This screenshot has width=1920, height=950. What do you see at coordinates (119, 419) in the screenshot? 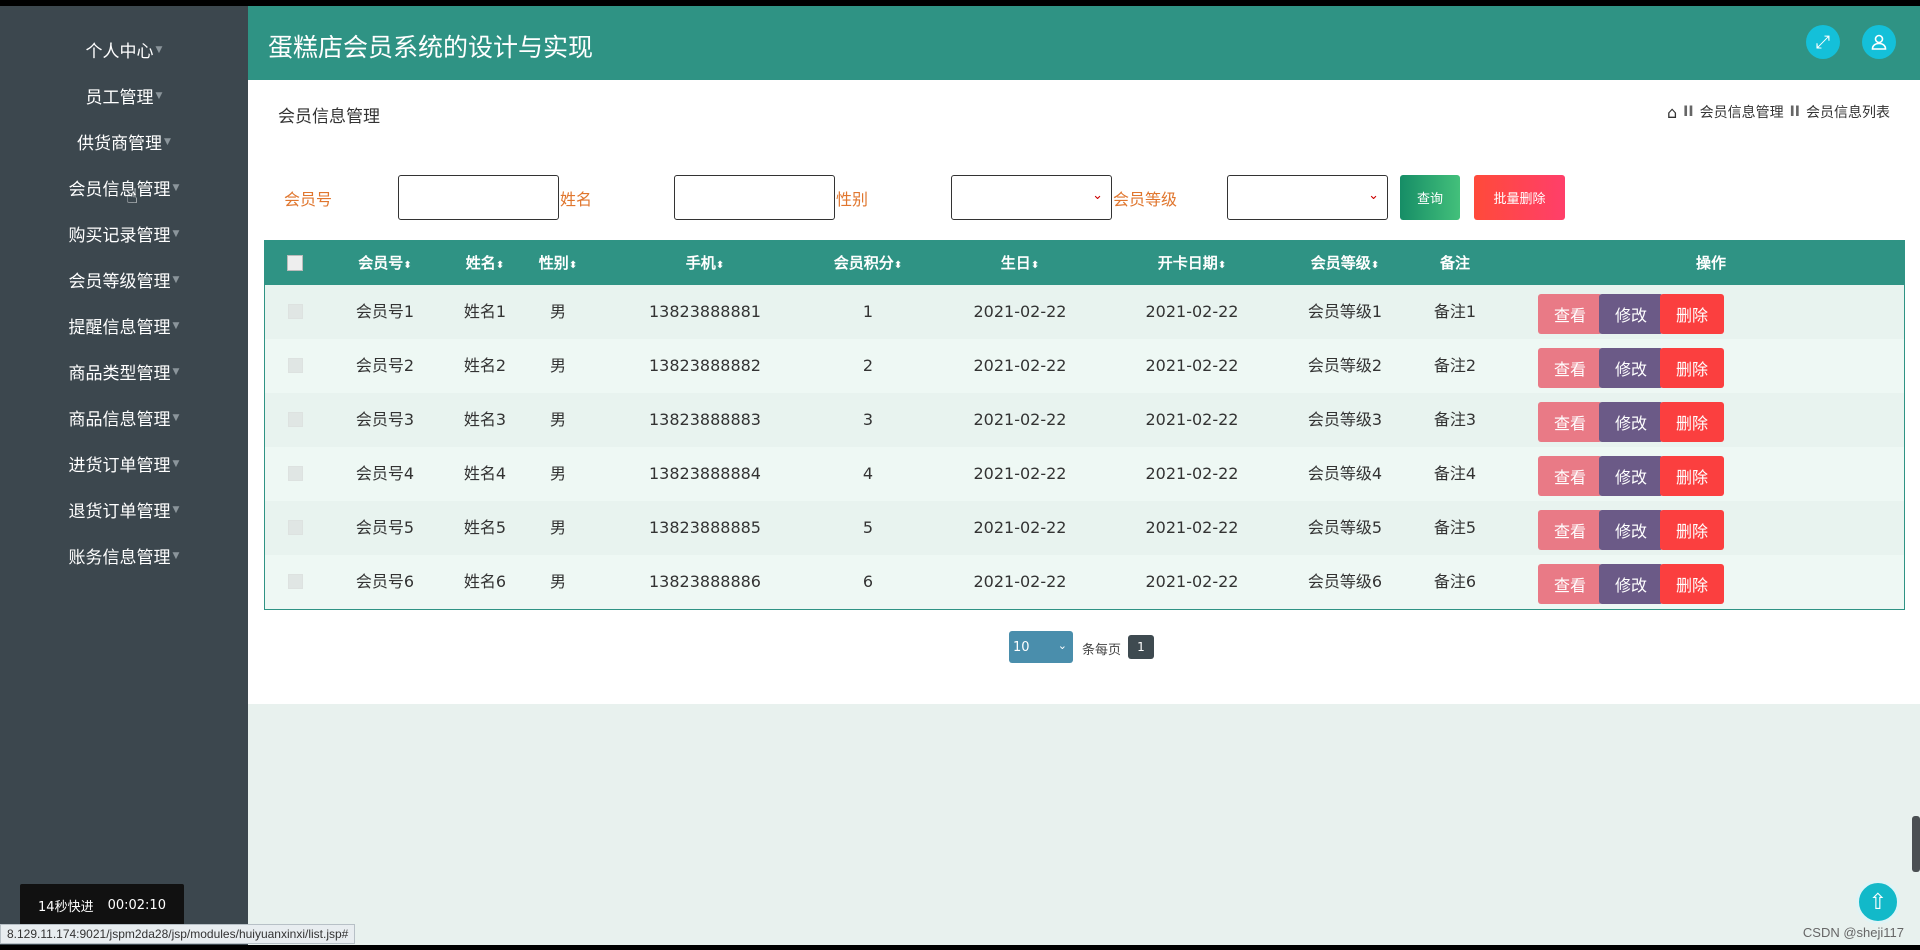
I see `sidebar-item-label: 商品信息管理` at bounding box center [119, 419].